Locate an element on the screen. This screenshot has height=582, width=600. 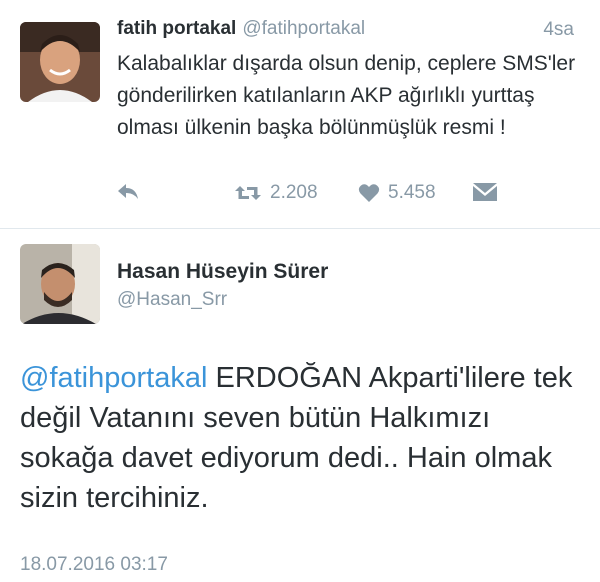
tweet-actions: 2.208 5.458 is located at coordinates (300, 195).